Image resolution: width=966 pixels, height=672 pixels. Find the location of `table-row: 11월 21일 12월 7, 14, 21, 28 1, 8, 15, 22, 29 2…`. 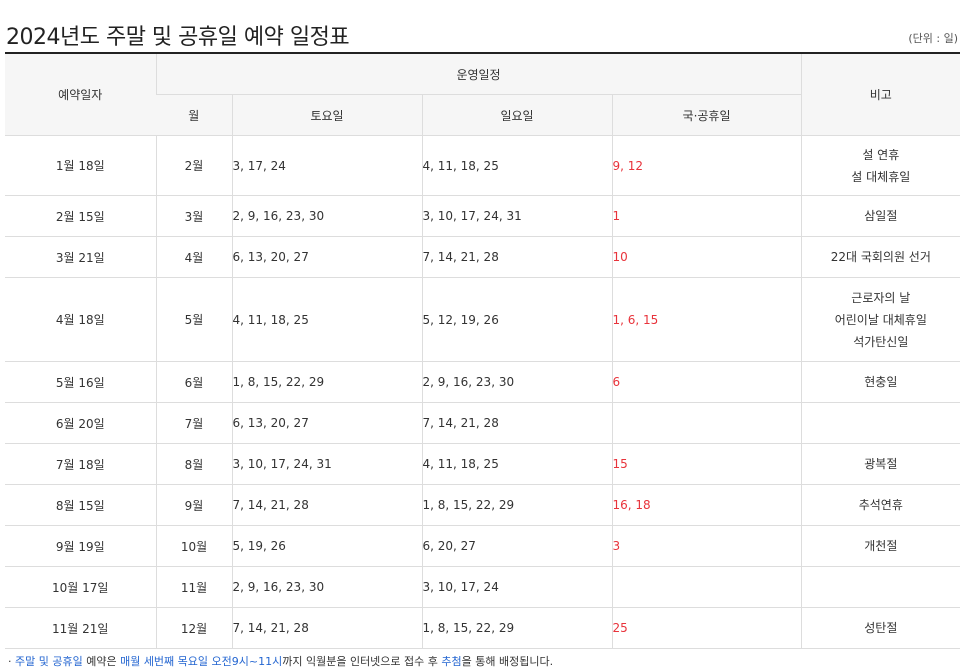

table-row: 11월 21일 12월 7, 14, 21, 28 1, 8, 15, 22, 29 2… is located at coordinates (483, 628).